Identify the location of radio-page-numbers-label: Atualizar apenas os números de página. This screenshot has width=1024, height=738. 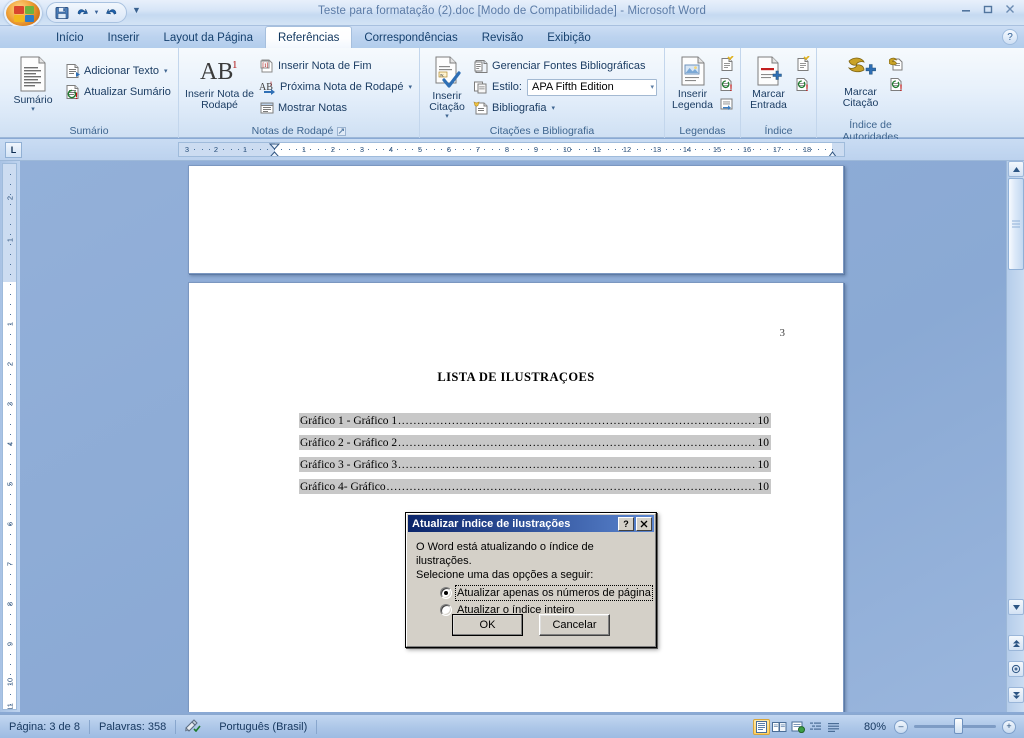
(554, 593).